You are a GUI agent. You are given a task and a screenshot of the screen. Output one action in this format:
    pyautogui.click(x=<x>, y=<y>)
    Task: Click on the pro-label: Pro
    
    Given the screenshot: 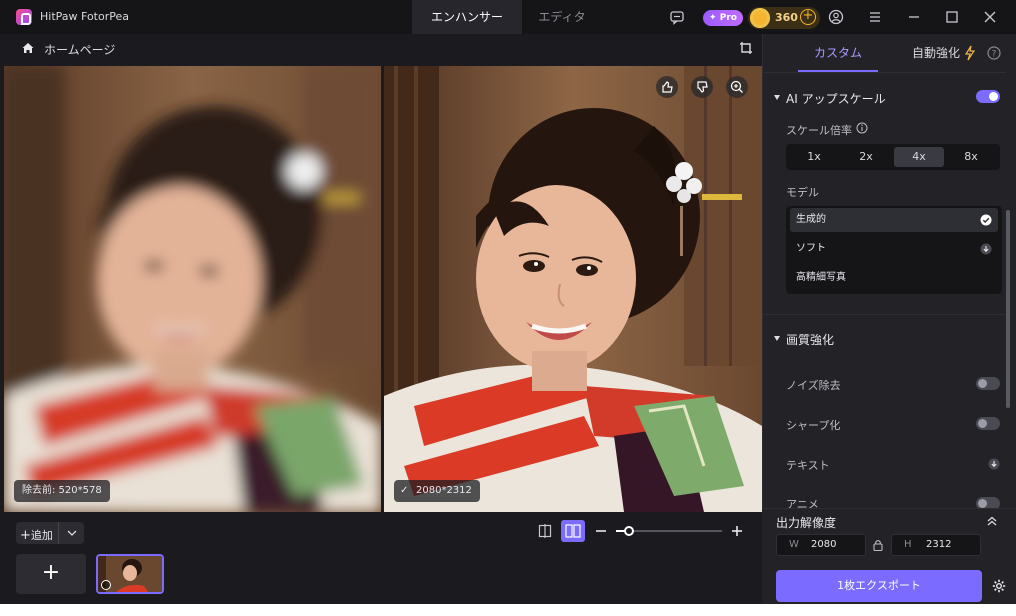 What is the action you would take?
    pyautogui.click(x=728, y=18)
    